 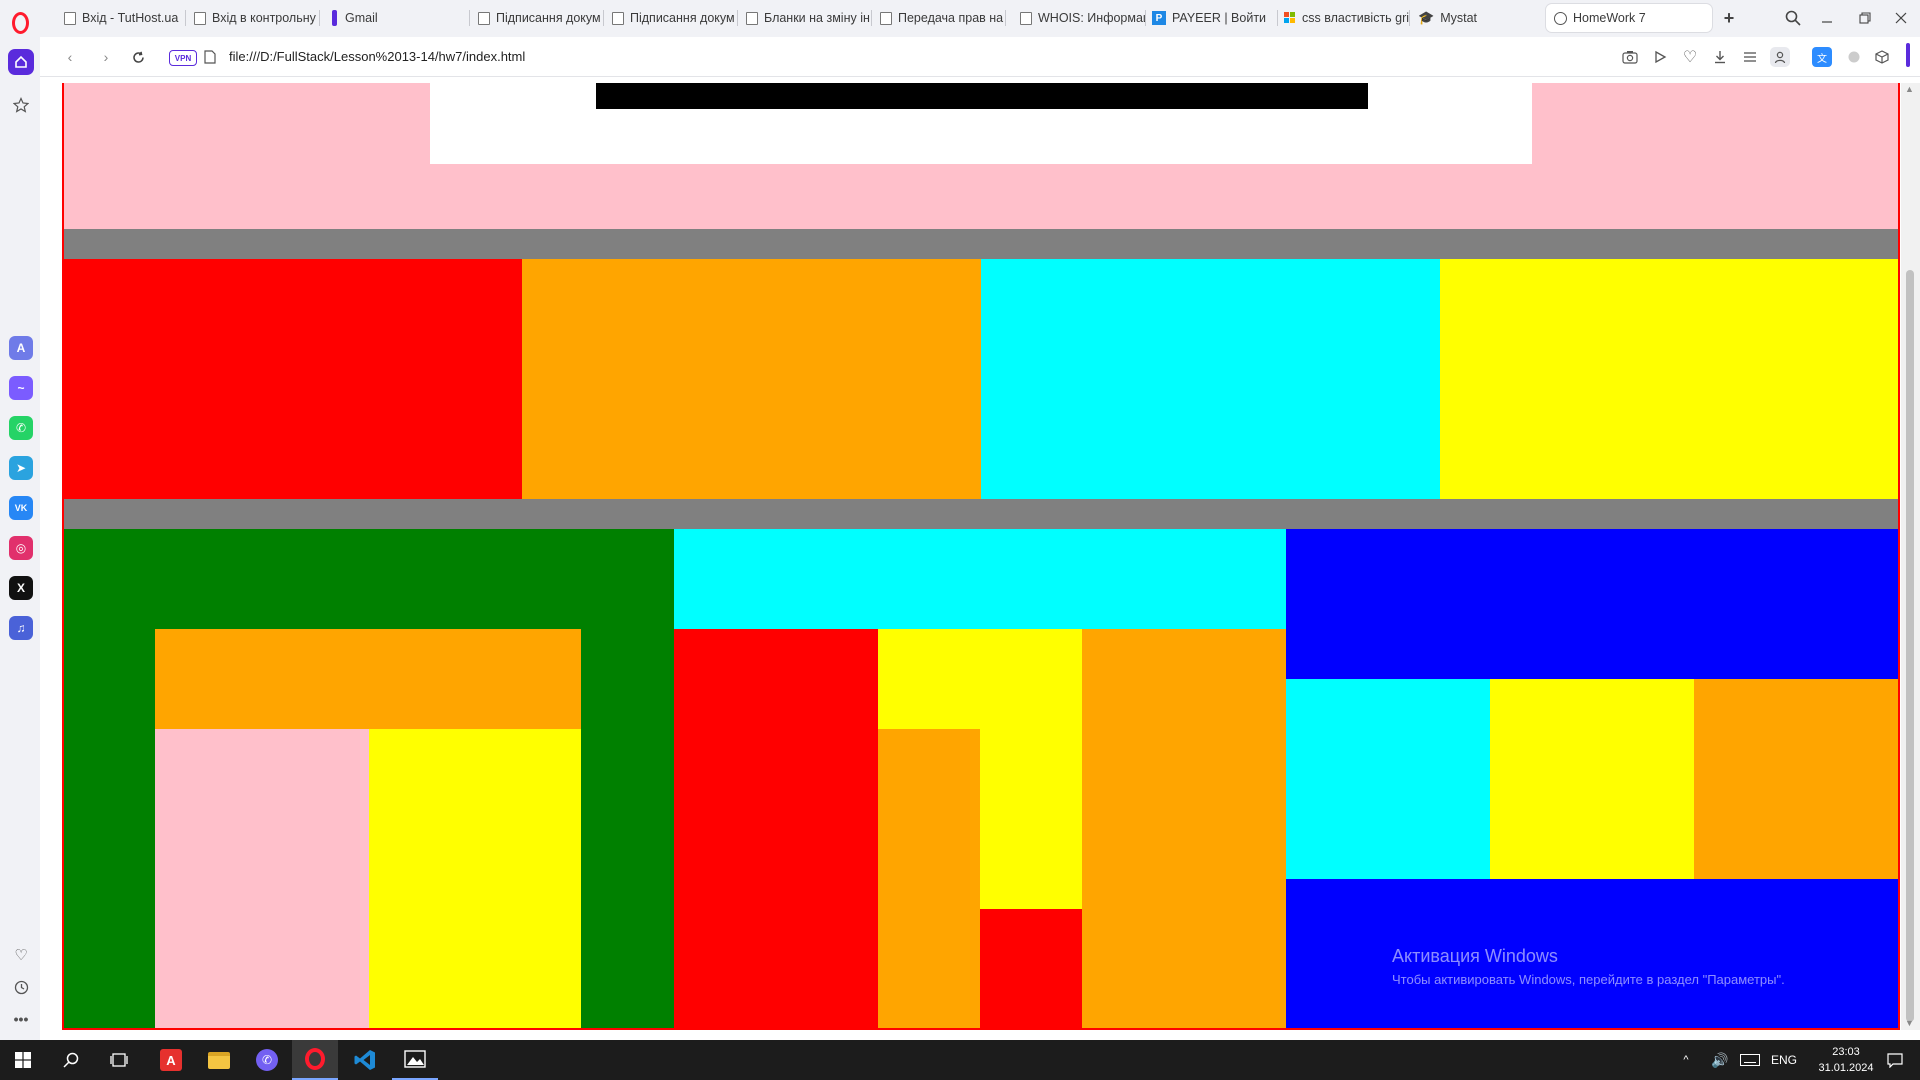 I want to click on music-player-icon: ♫, so click(x=21, y=628).